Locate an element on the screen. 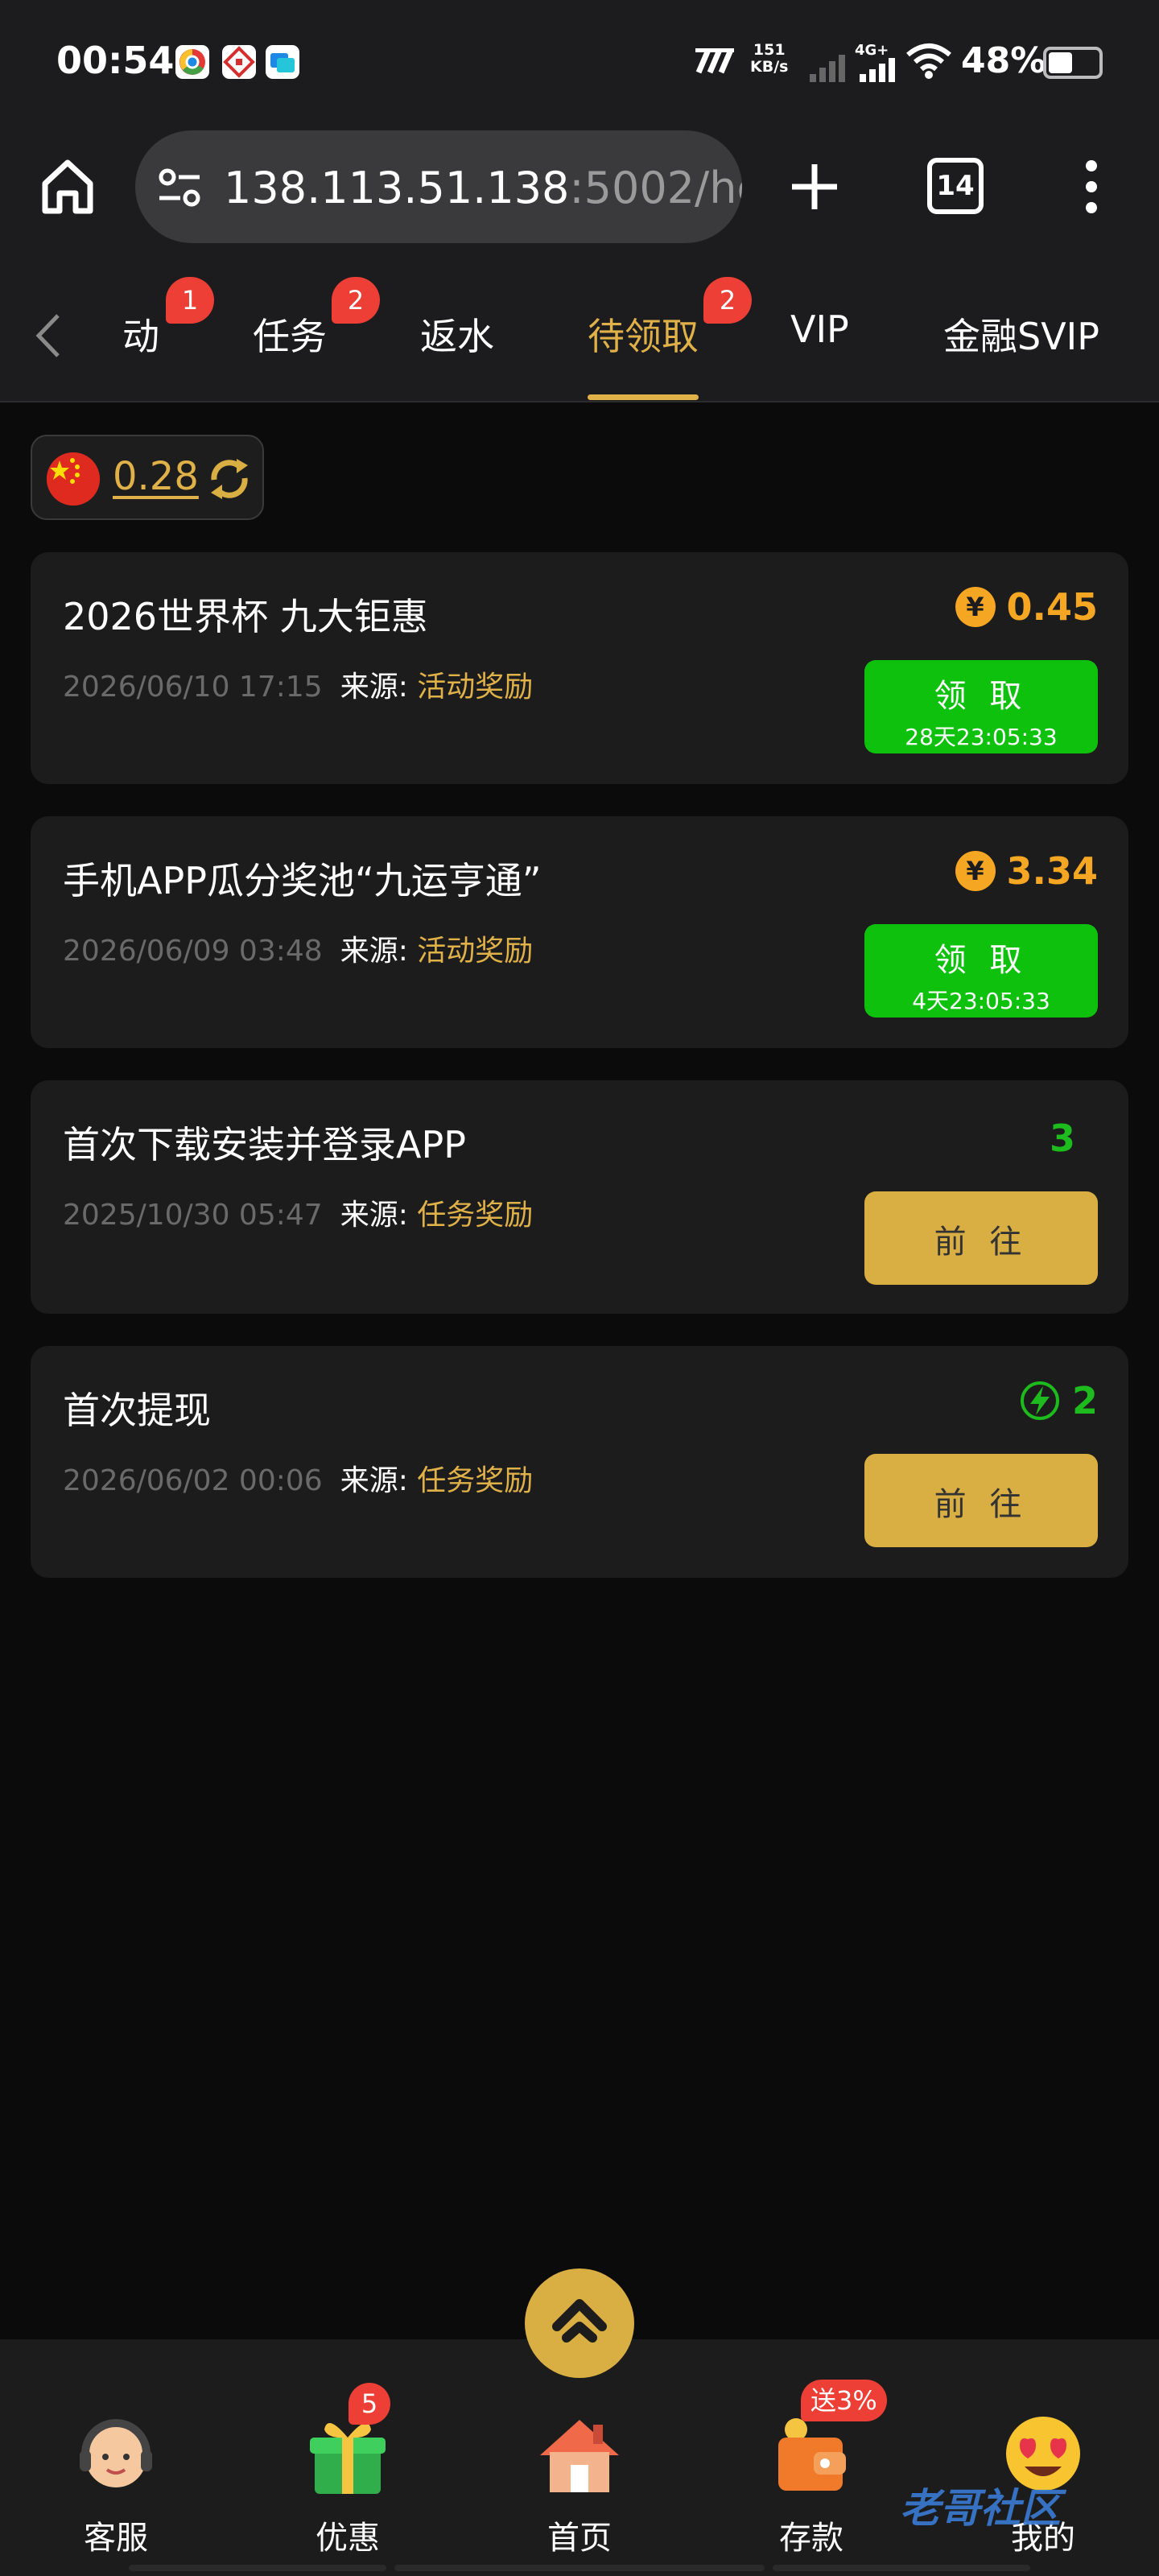  reward-title: 2026世界杯 九大钜惠 is located at coordinates (245, 616).